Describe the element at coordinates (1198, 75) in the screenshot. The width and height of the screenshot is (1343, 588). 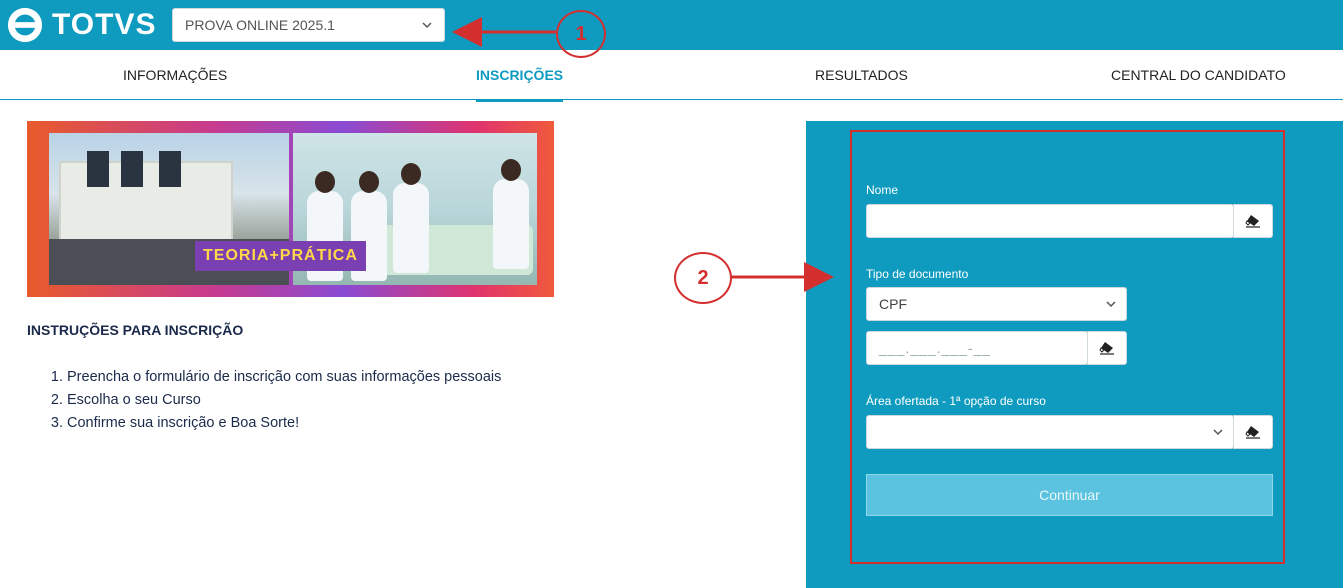
I see `tab-central-do-candidato: CENTRAL DO CANDIDATO` at that location.